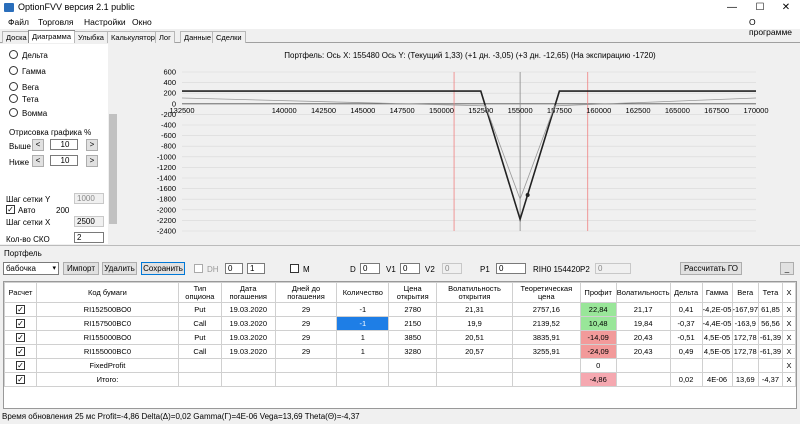 This screenshot has width=800, height=424. Describe the element at coordinates (16, 37) in the screenshot. I see `tab-board: Доска` at that location.